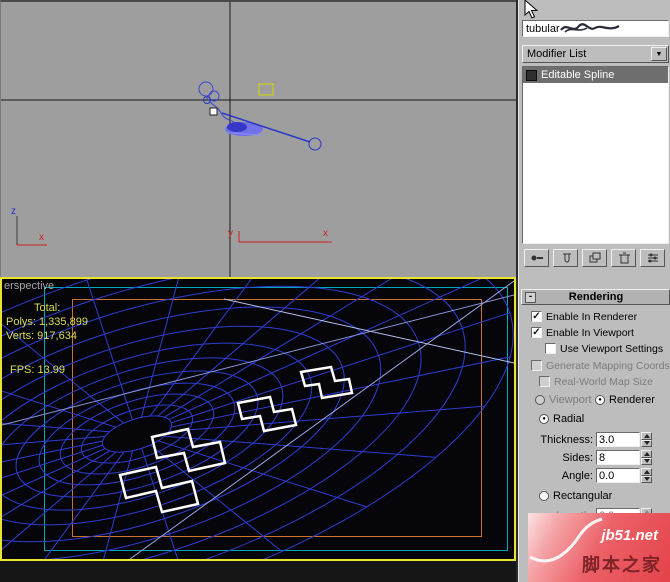 The image size is (670, 582). What do you see at coordinates (29, 286) in the screenshot?
I see `viewport-label: erspective` at bounding box center [29, 286].